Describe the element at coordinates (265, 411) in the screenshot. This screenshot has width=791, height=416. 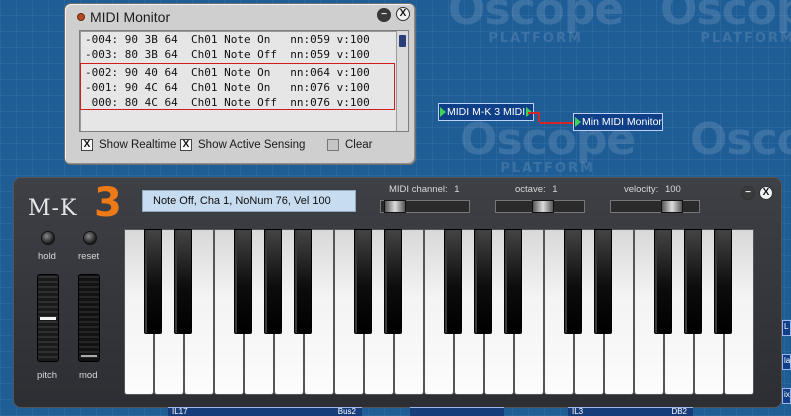
I see `bottom-module-strip: IL17 Bus2` at that location.